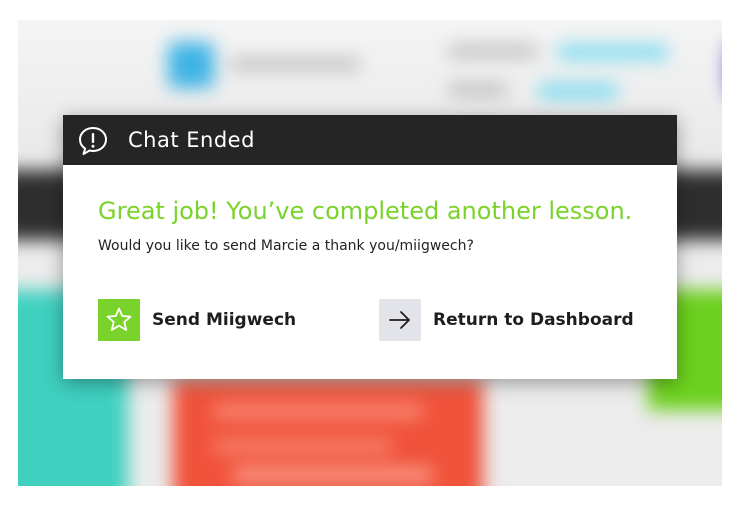  I want to click on bg-user-name, so click(295, 64).